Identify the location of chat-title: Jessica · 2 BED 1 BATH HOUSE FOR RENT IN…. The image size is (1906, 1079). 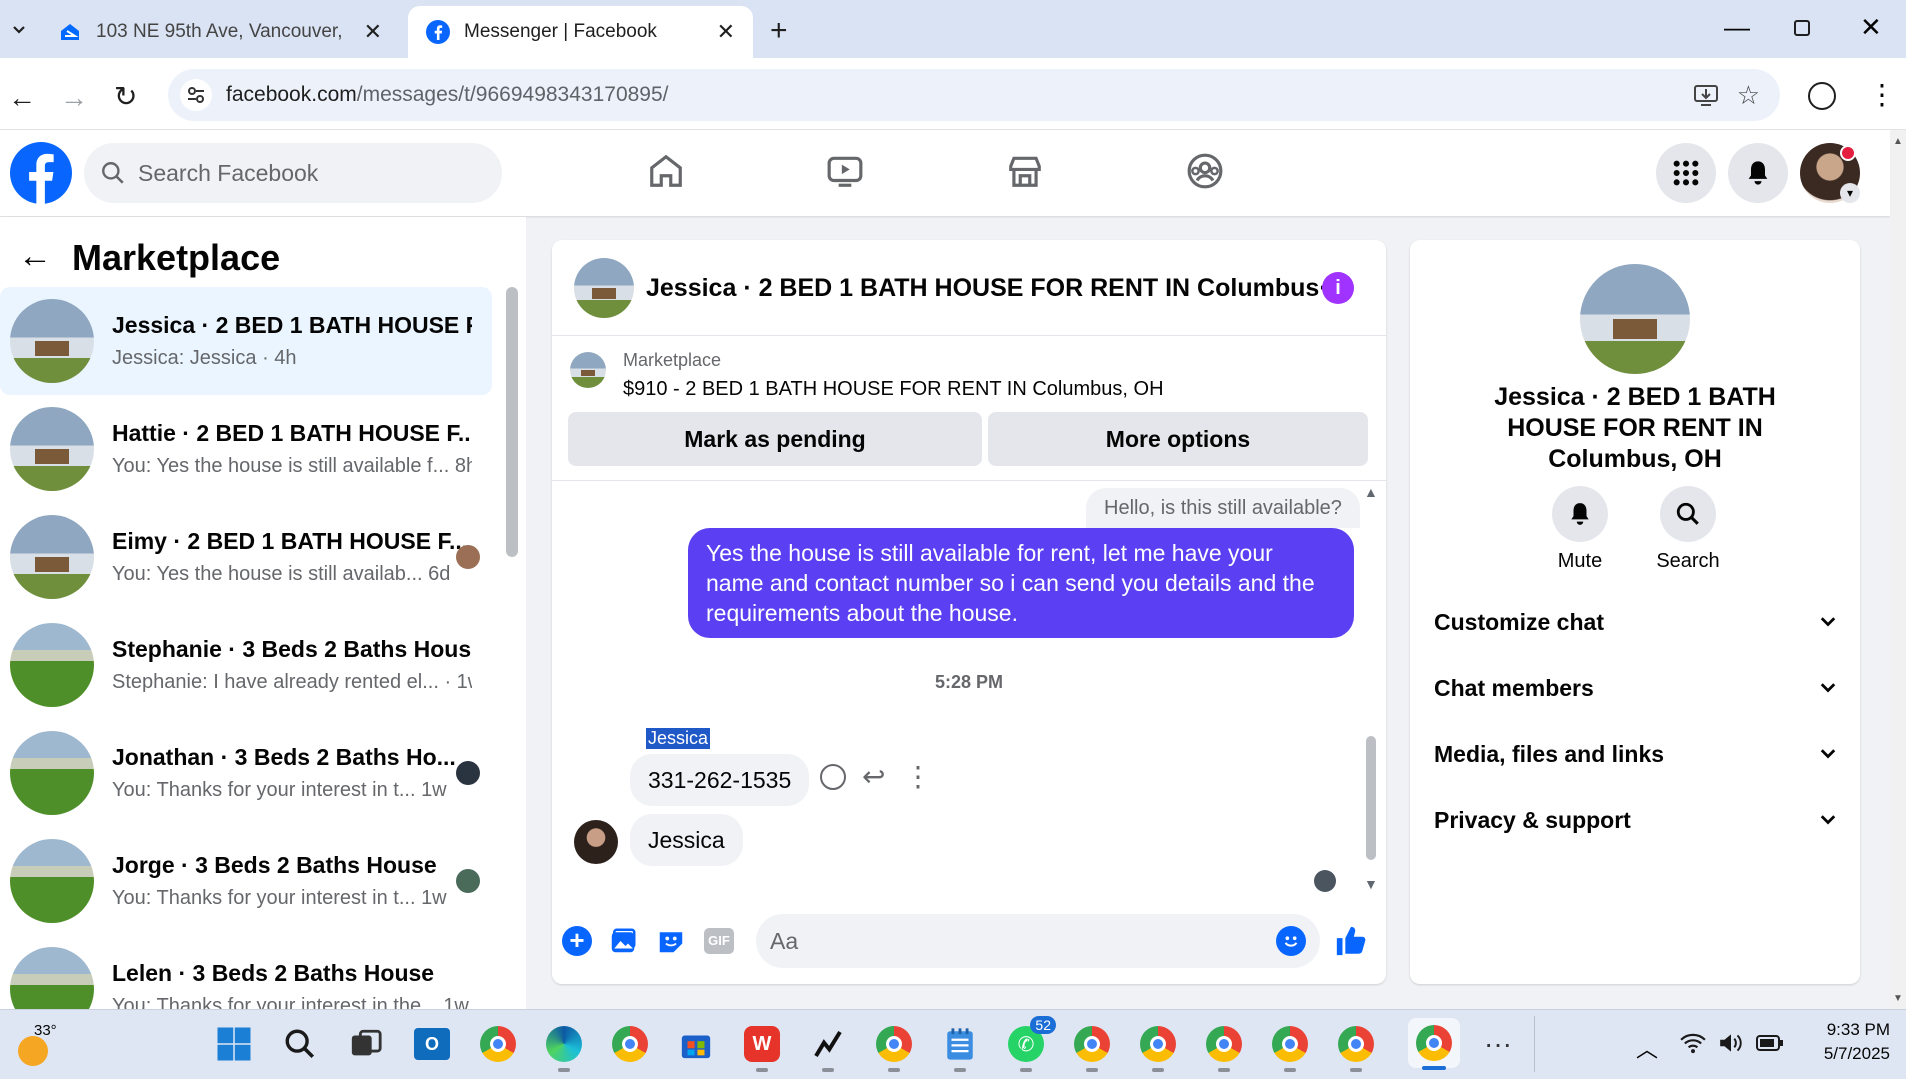
(995, 288).